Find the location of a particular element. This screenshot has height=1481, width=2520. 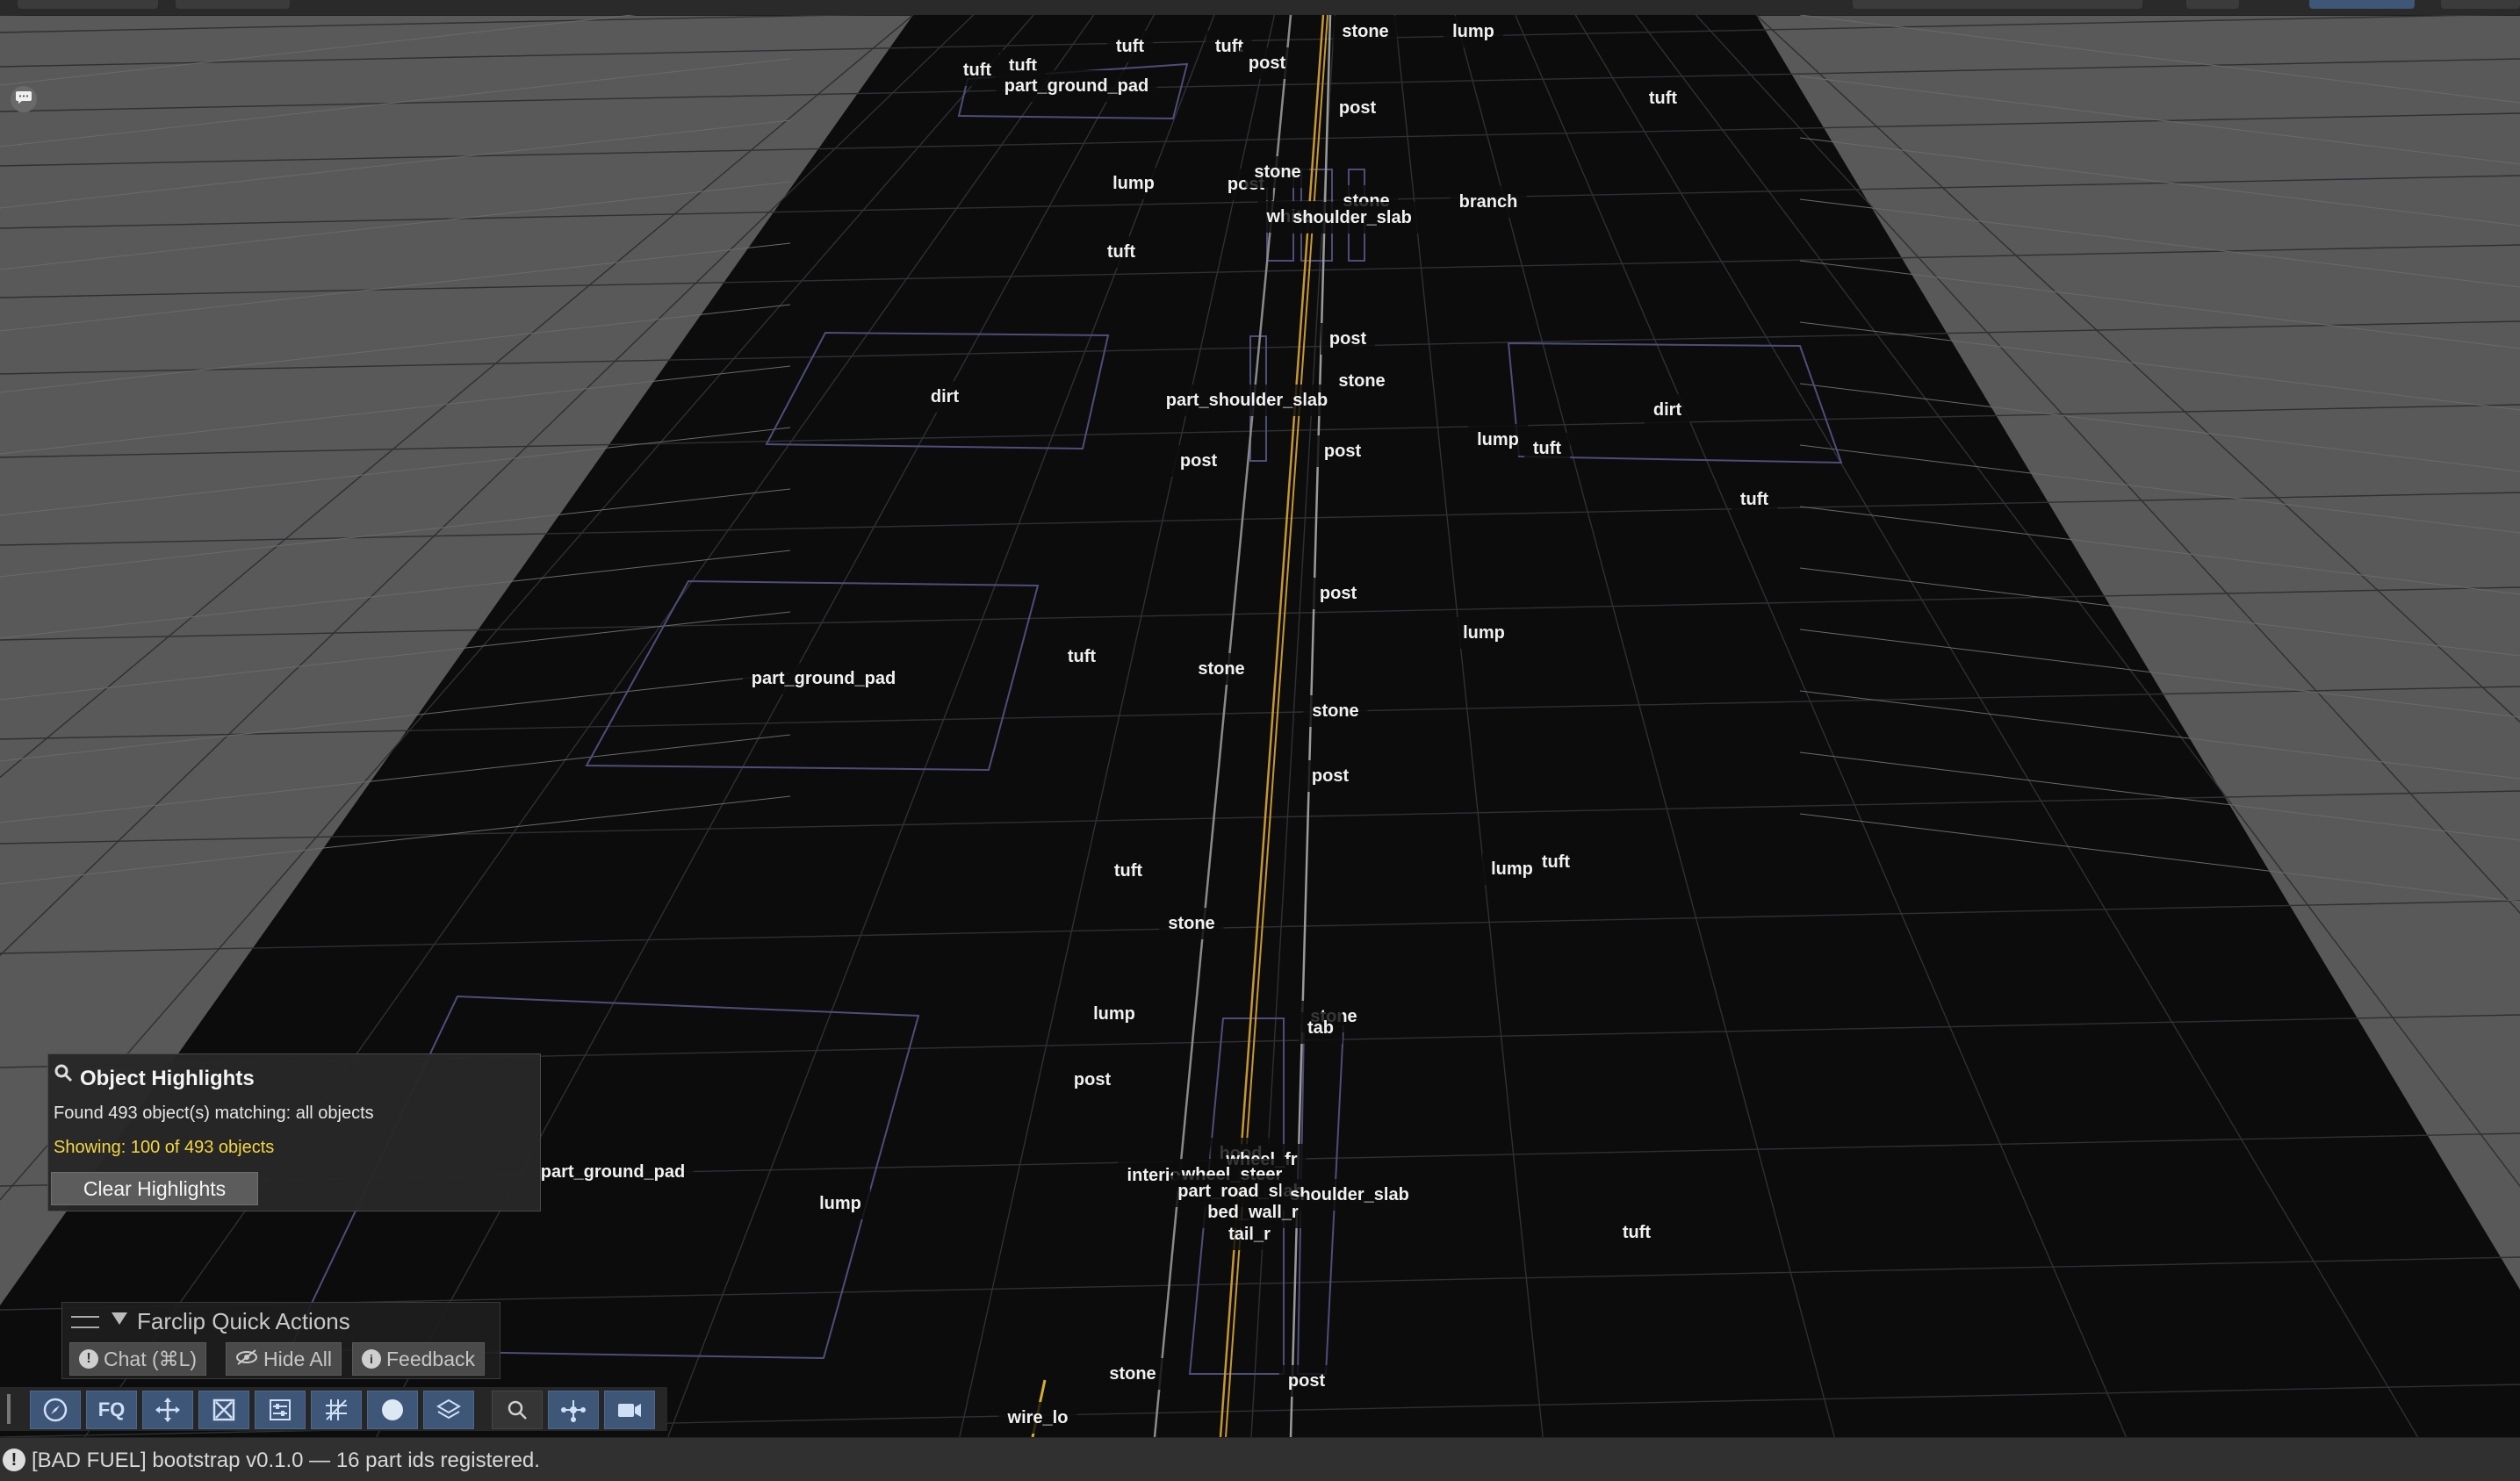

clear-highlights-button: Clear Highlights is located at coordinates (154, 1188).